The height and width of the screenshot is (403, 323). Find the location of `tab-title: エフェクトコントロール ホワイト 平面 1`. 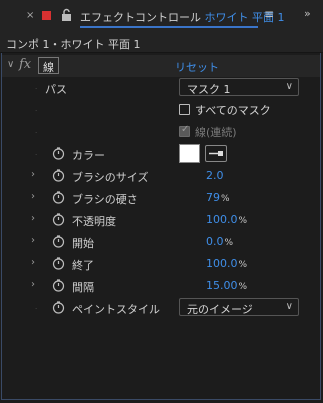

tab-title: エフェクトコントロール ホワイト 平面 1 is located at coordinates (182, 17).